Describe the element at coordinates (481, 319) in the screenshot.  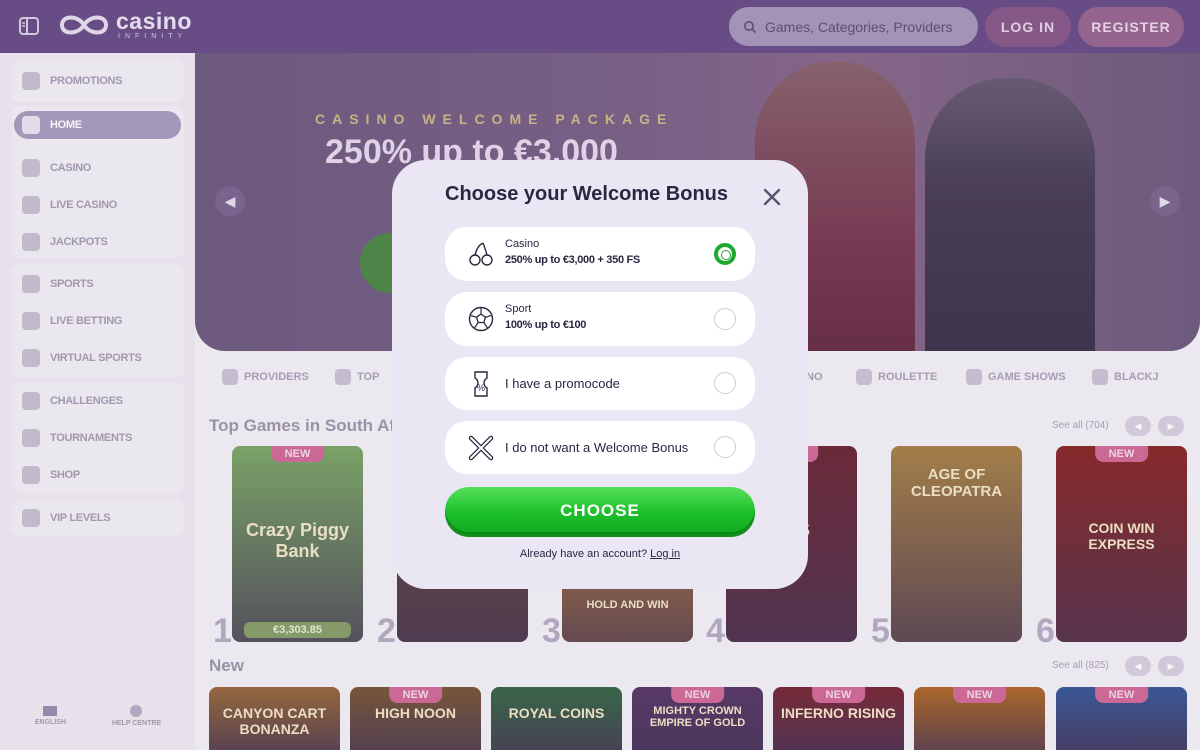
I see `soccer-ball-icon` at that location.